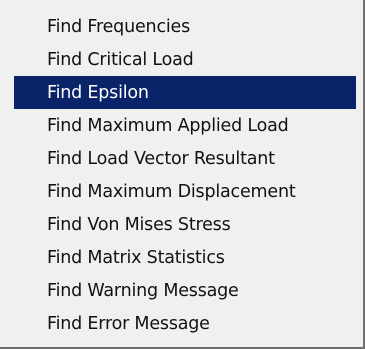 This screenshot has height=349, width=365. I want to click on menu-item-find-frequencies: Find Frequencies, so click(185, 26).